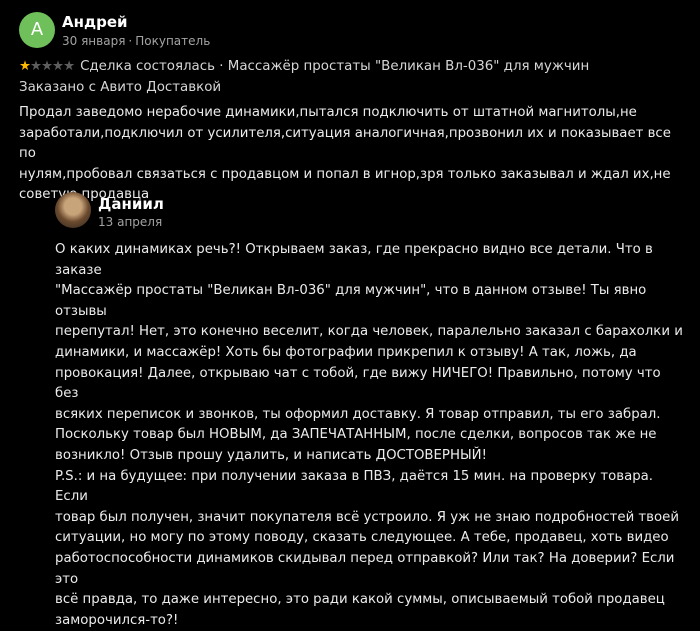 Image resolution: width=700 pixels, height=631 pixels. I want to click on review-author: Андрей, so click(95, 22).